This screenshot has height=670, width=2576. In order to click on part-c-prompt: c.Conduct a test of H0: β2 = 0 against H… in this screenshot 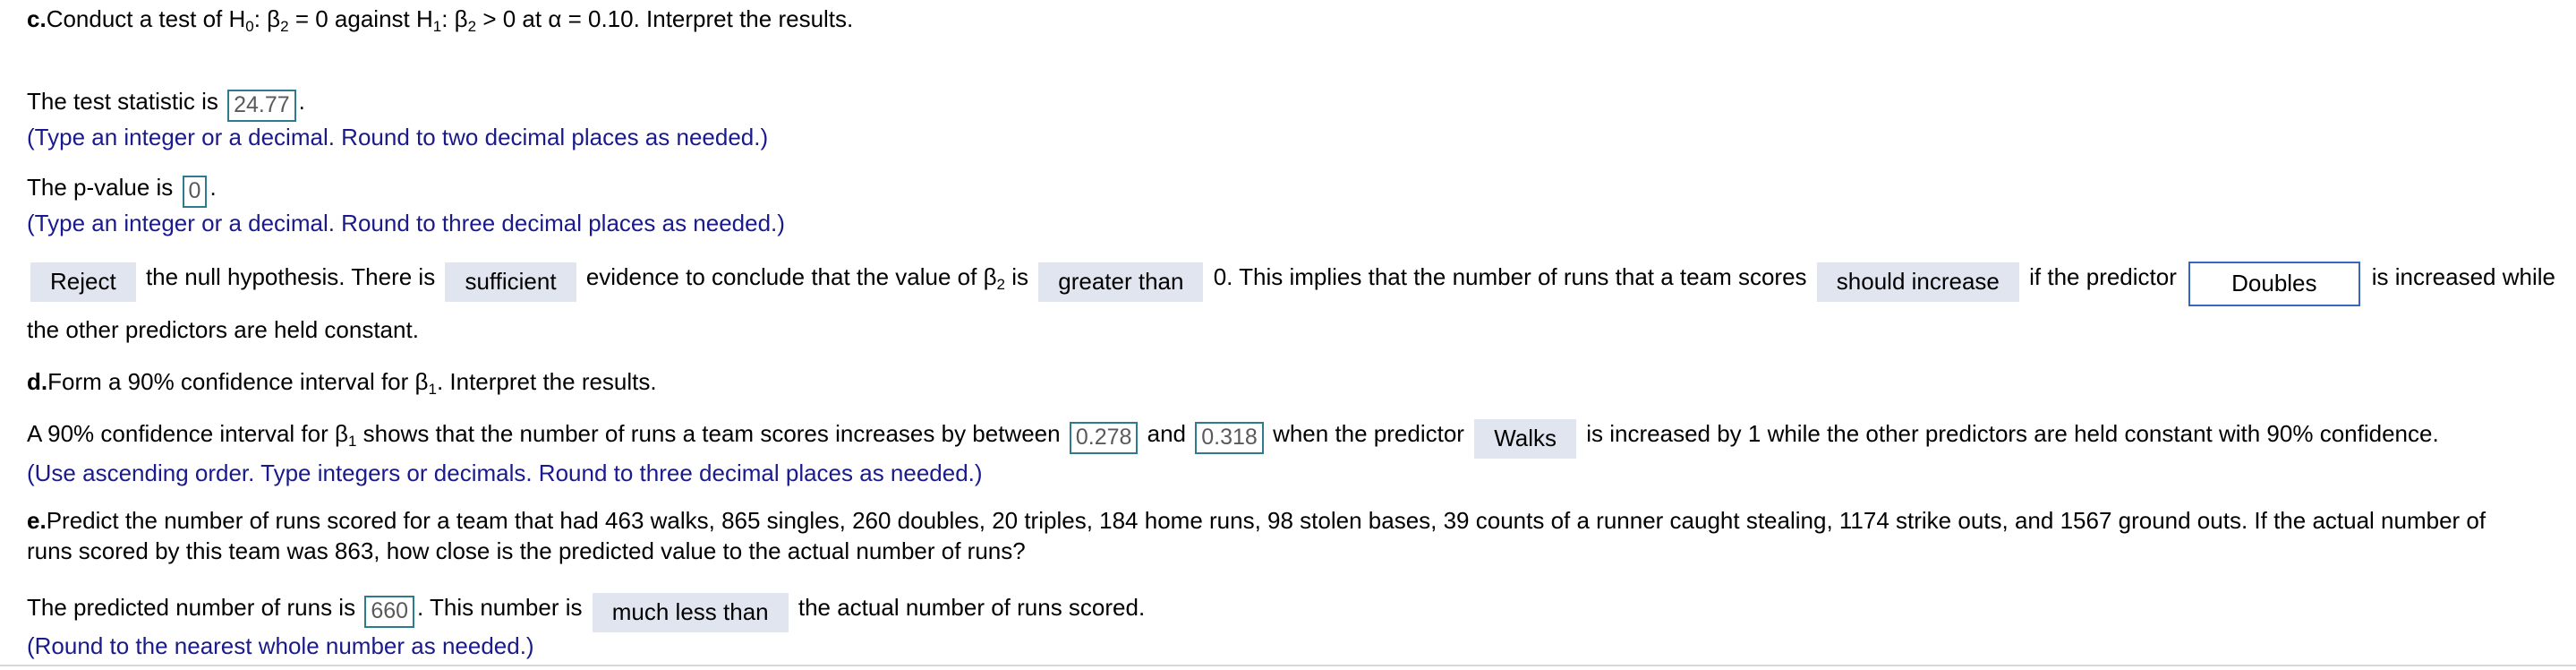, I will do `click(440, 20)`.